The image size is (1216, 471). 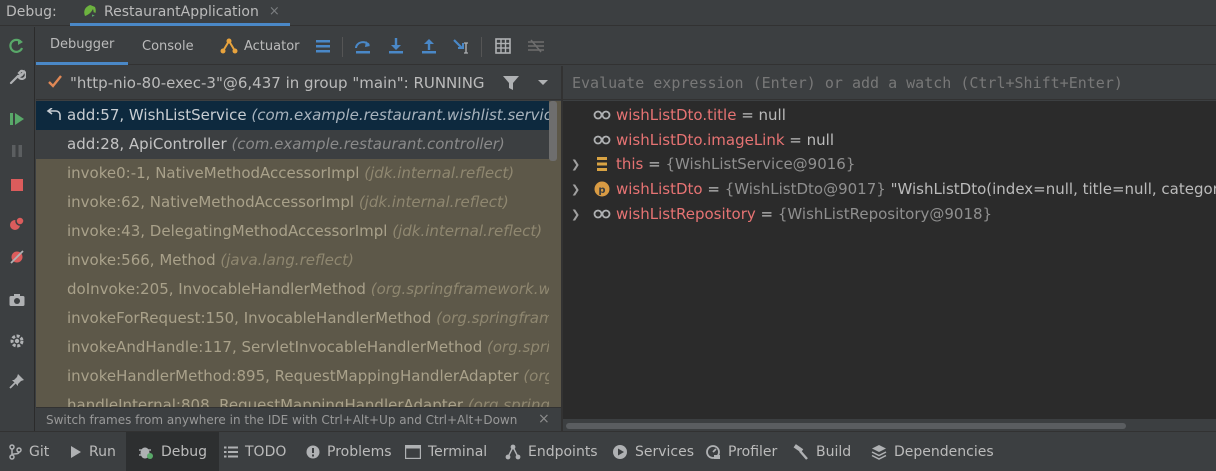 I want to click on variable-row: ❯ this = {WishListService@9016}, so click(x=889, y=164).